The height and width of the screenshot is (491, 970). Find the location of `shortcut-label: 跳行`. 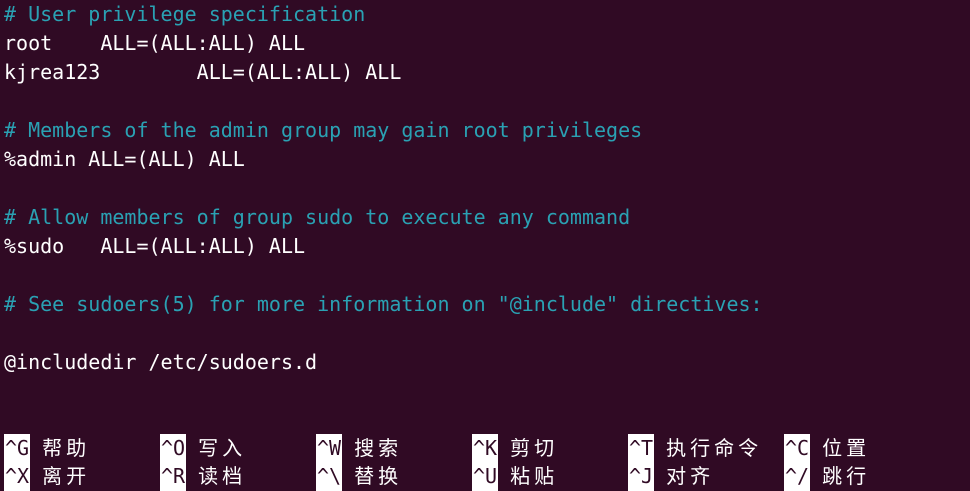

shortcut-label: 跳行 is located at coordinates (846, 476).